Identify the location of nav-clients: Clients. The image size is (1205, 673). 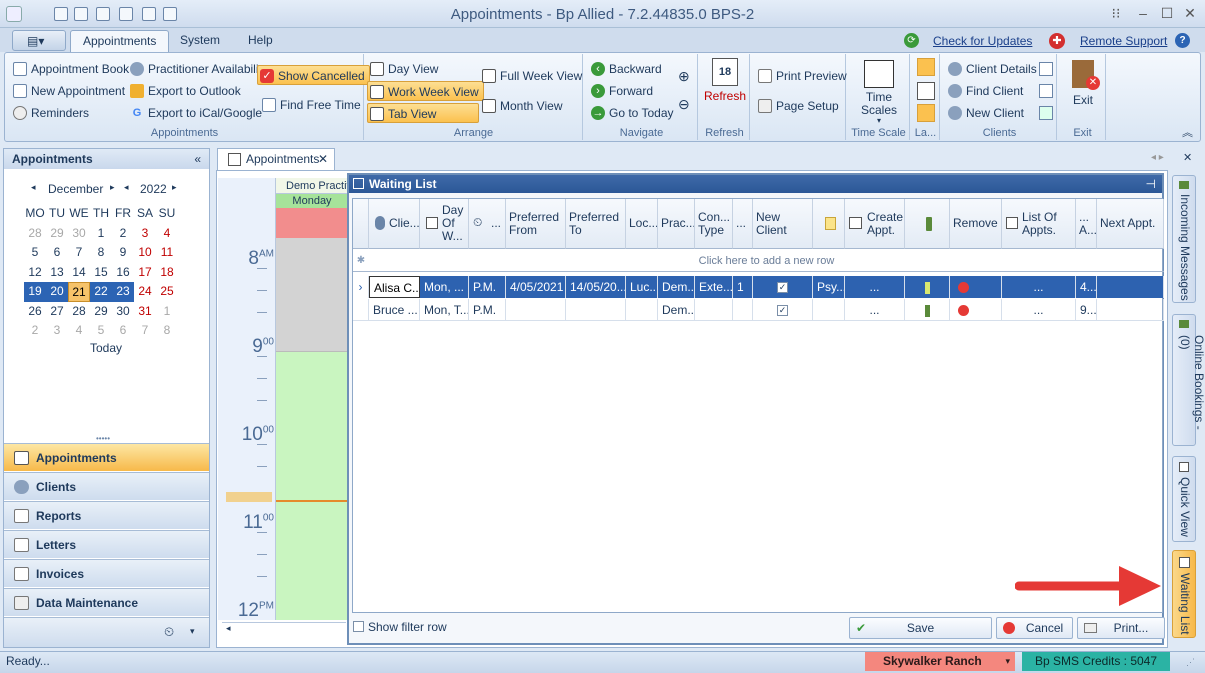
(106, 486).